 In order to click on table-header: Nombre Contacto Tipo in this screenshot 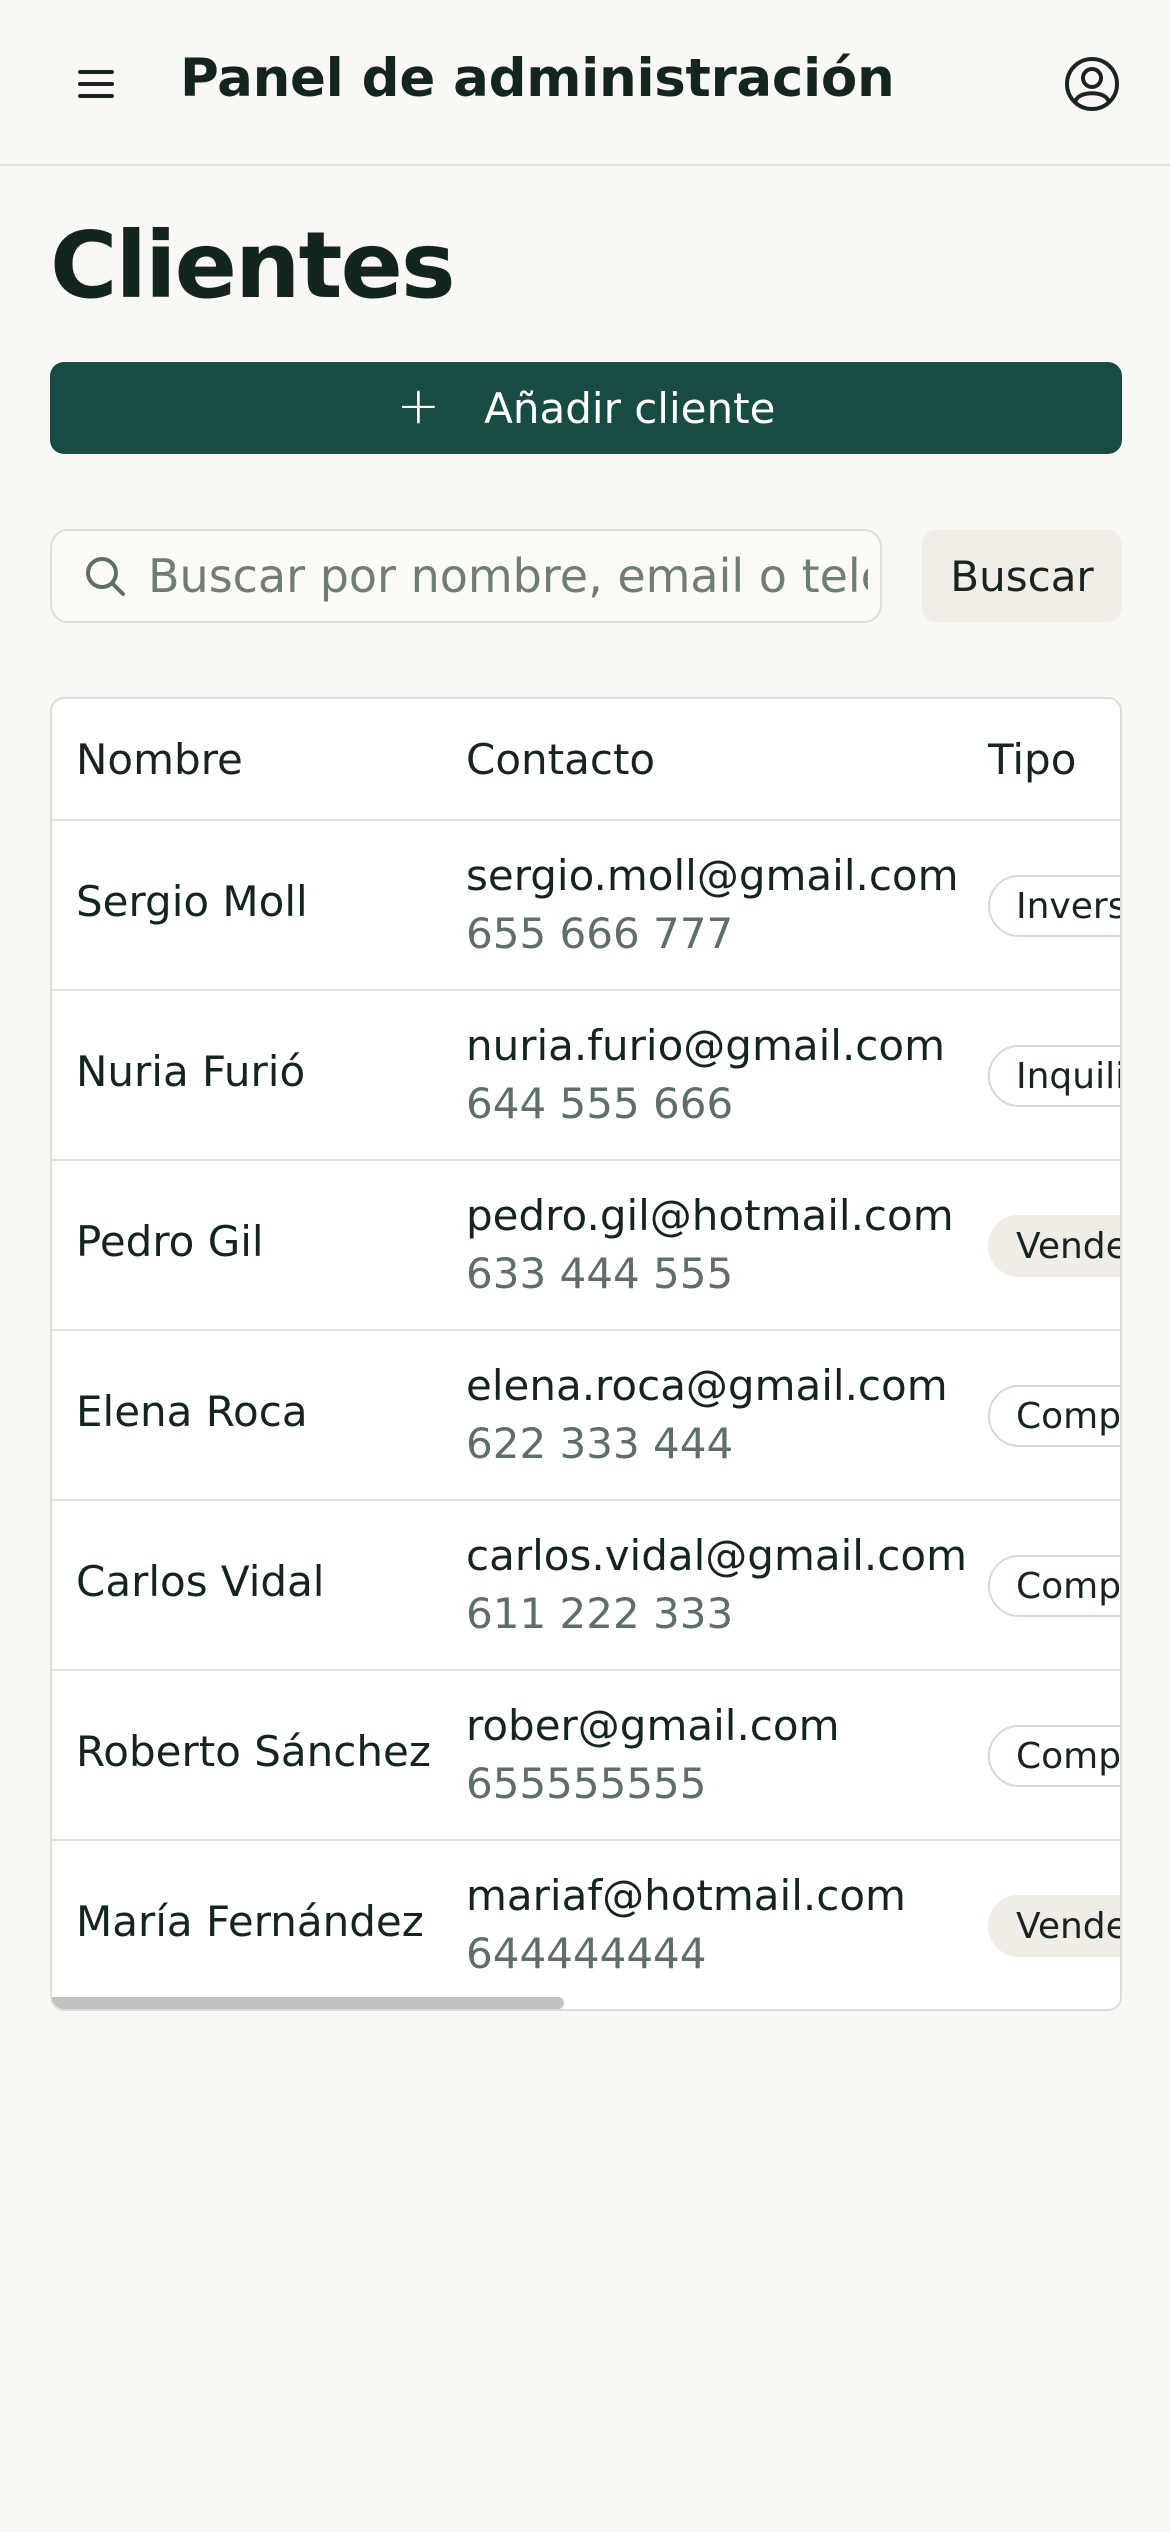, I will do `click(586, 760)`.